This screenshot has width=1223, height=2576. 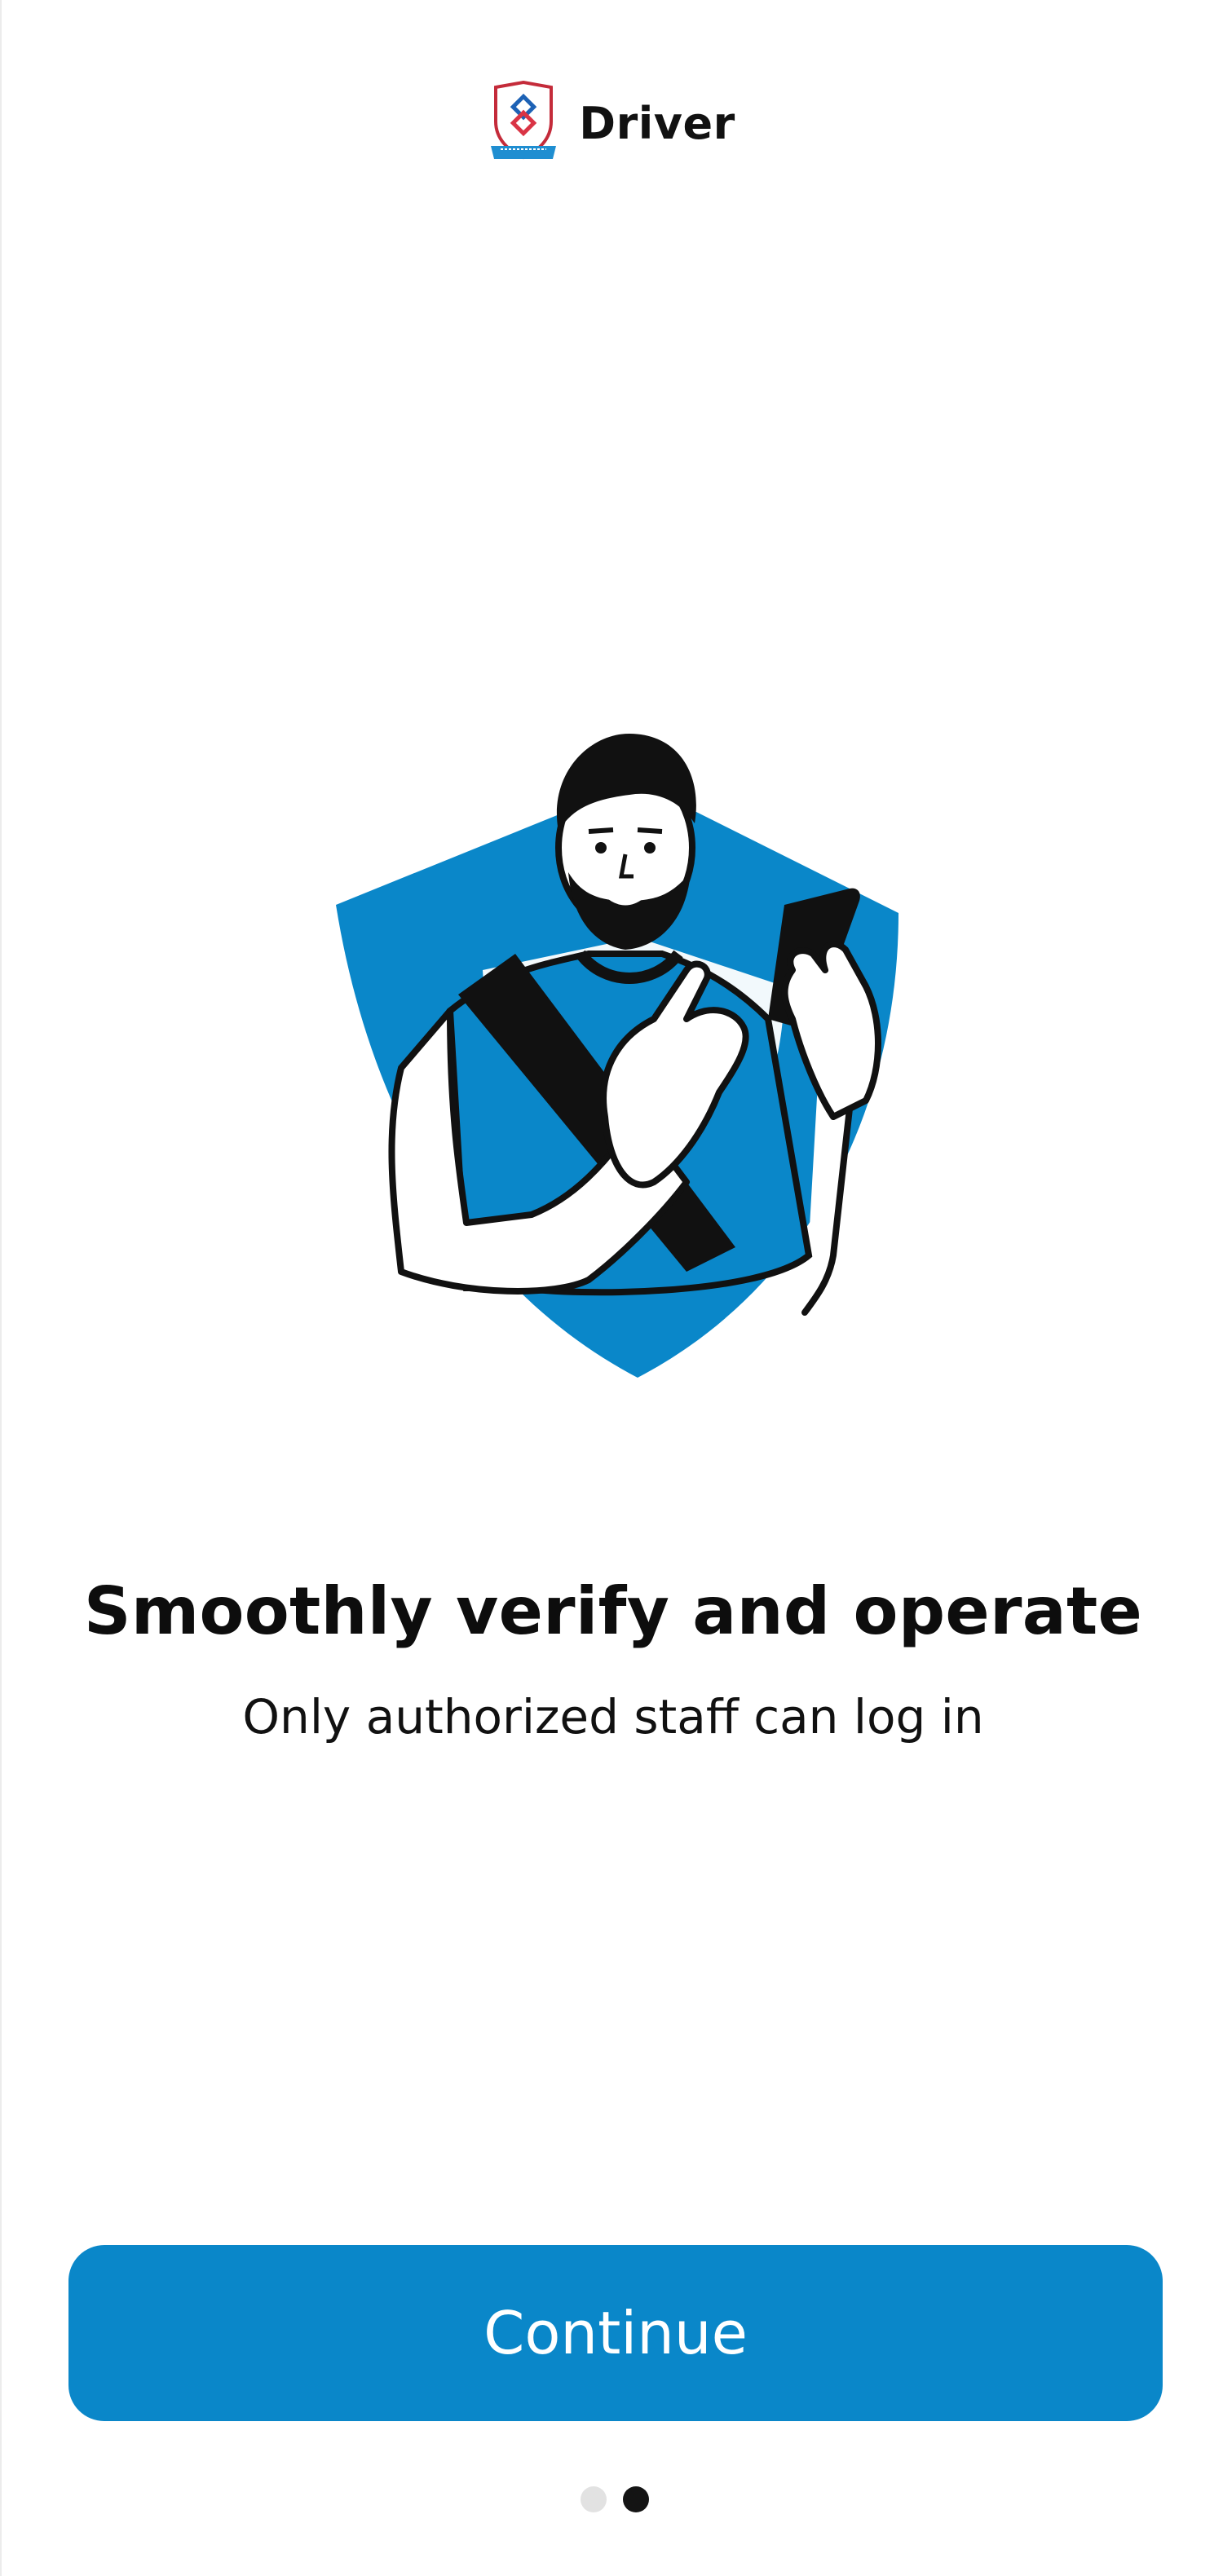 What do you see at coordinates (636, 2499) in the screenshot?
I see `pagination-dot-2-active` at bounding box center [636, 2499].